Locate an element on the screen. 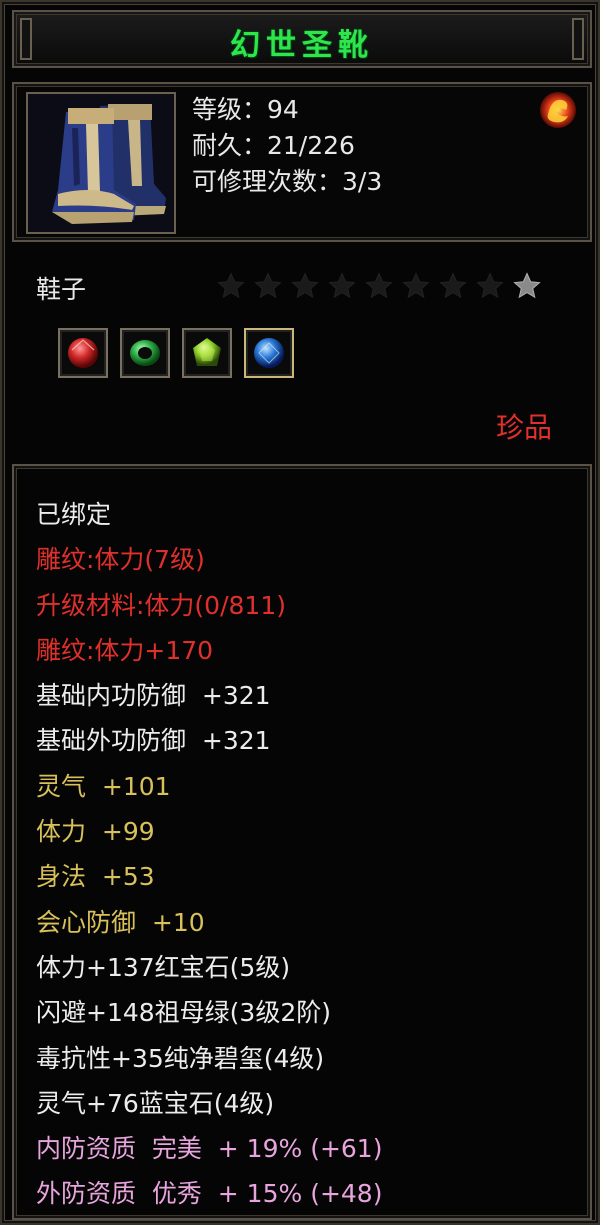 The height and width of the screenshot is (1225, 600). star-filled-icon is located at coordinates (526, 286).